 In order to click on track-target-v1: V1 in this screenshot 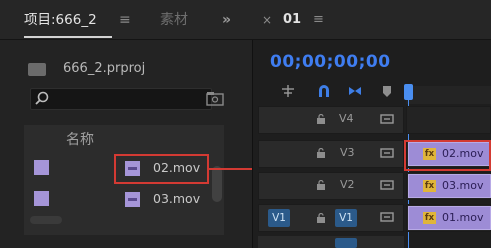, I will do `click(346, 218)`.